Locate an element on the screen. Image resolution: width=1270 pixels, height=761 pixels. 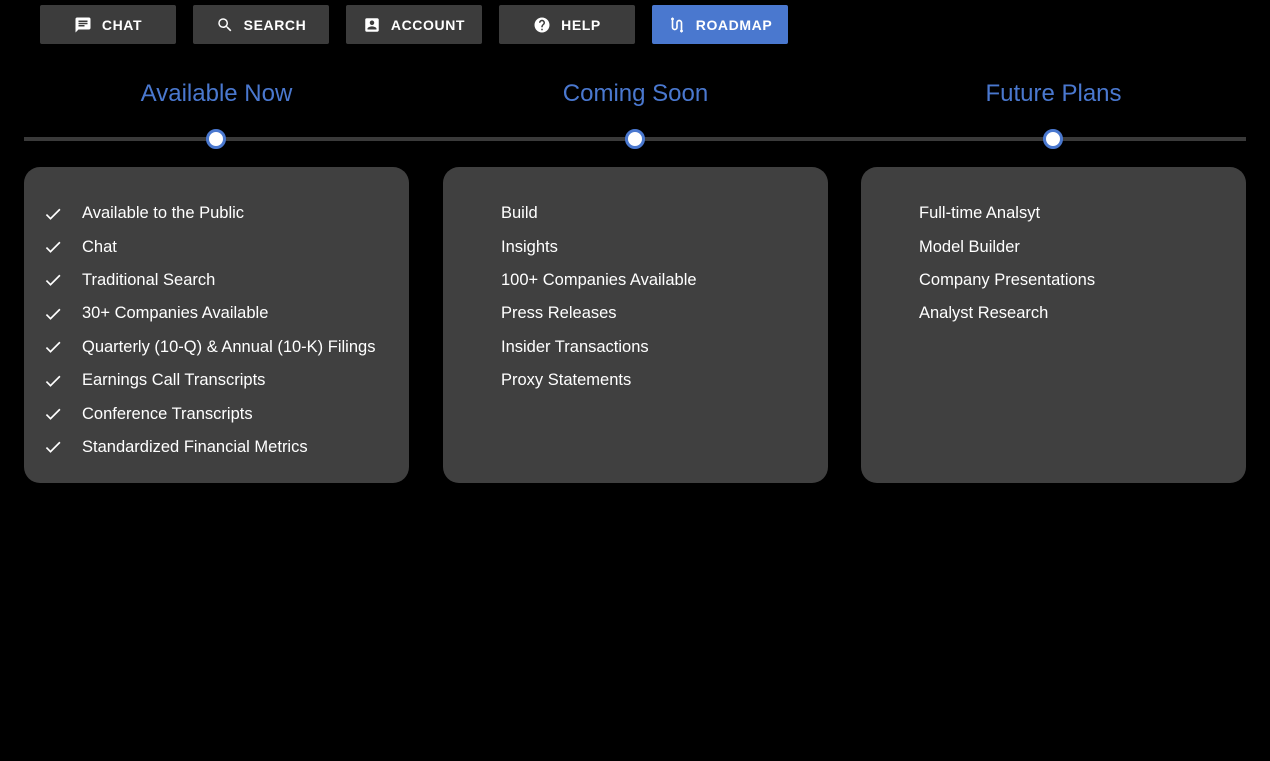
list-item: Earnings Call Transcripts is located at coordinates (216, 380).